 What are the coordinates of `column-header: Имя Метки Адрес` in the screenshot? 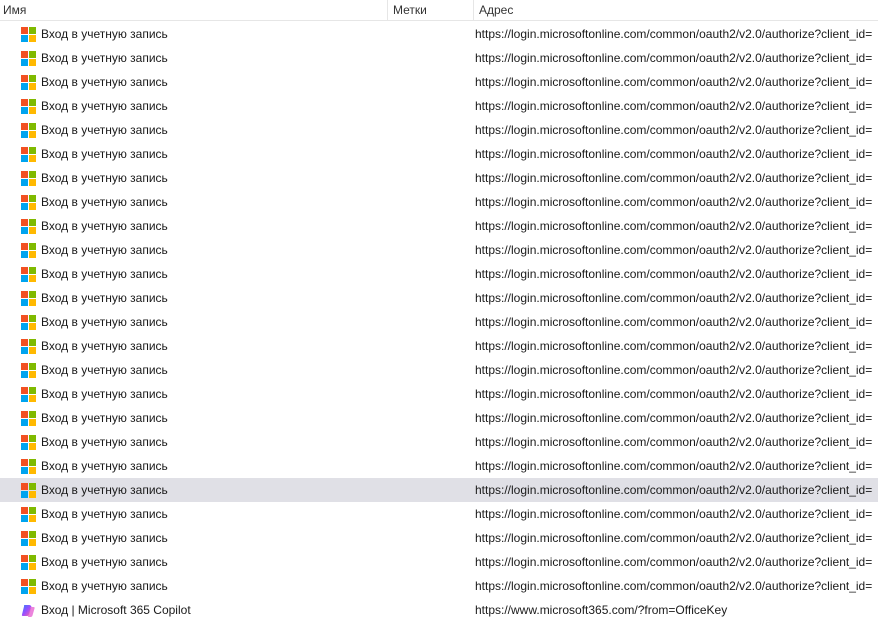 It's located at (439, 10).